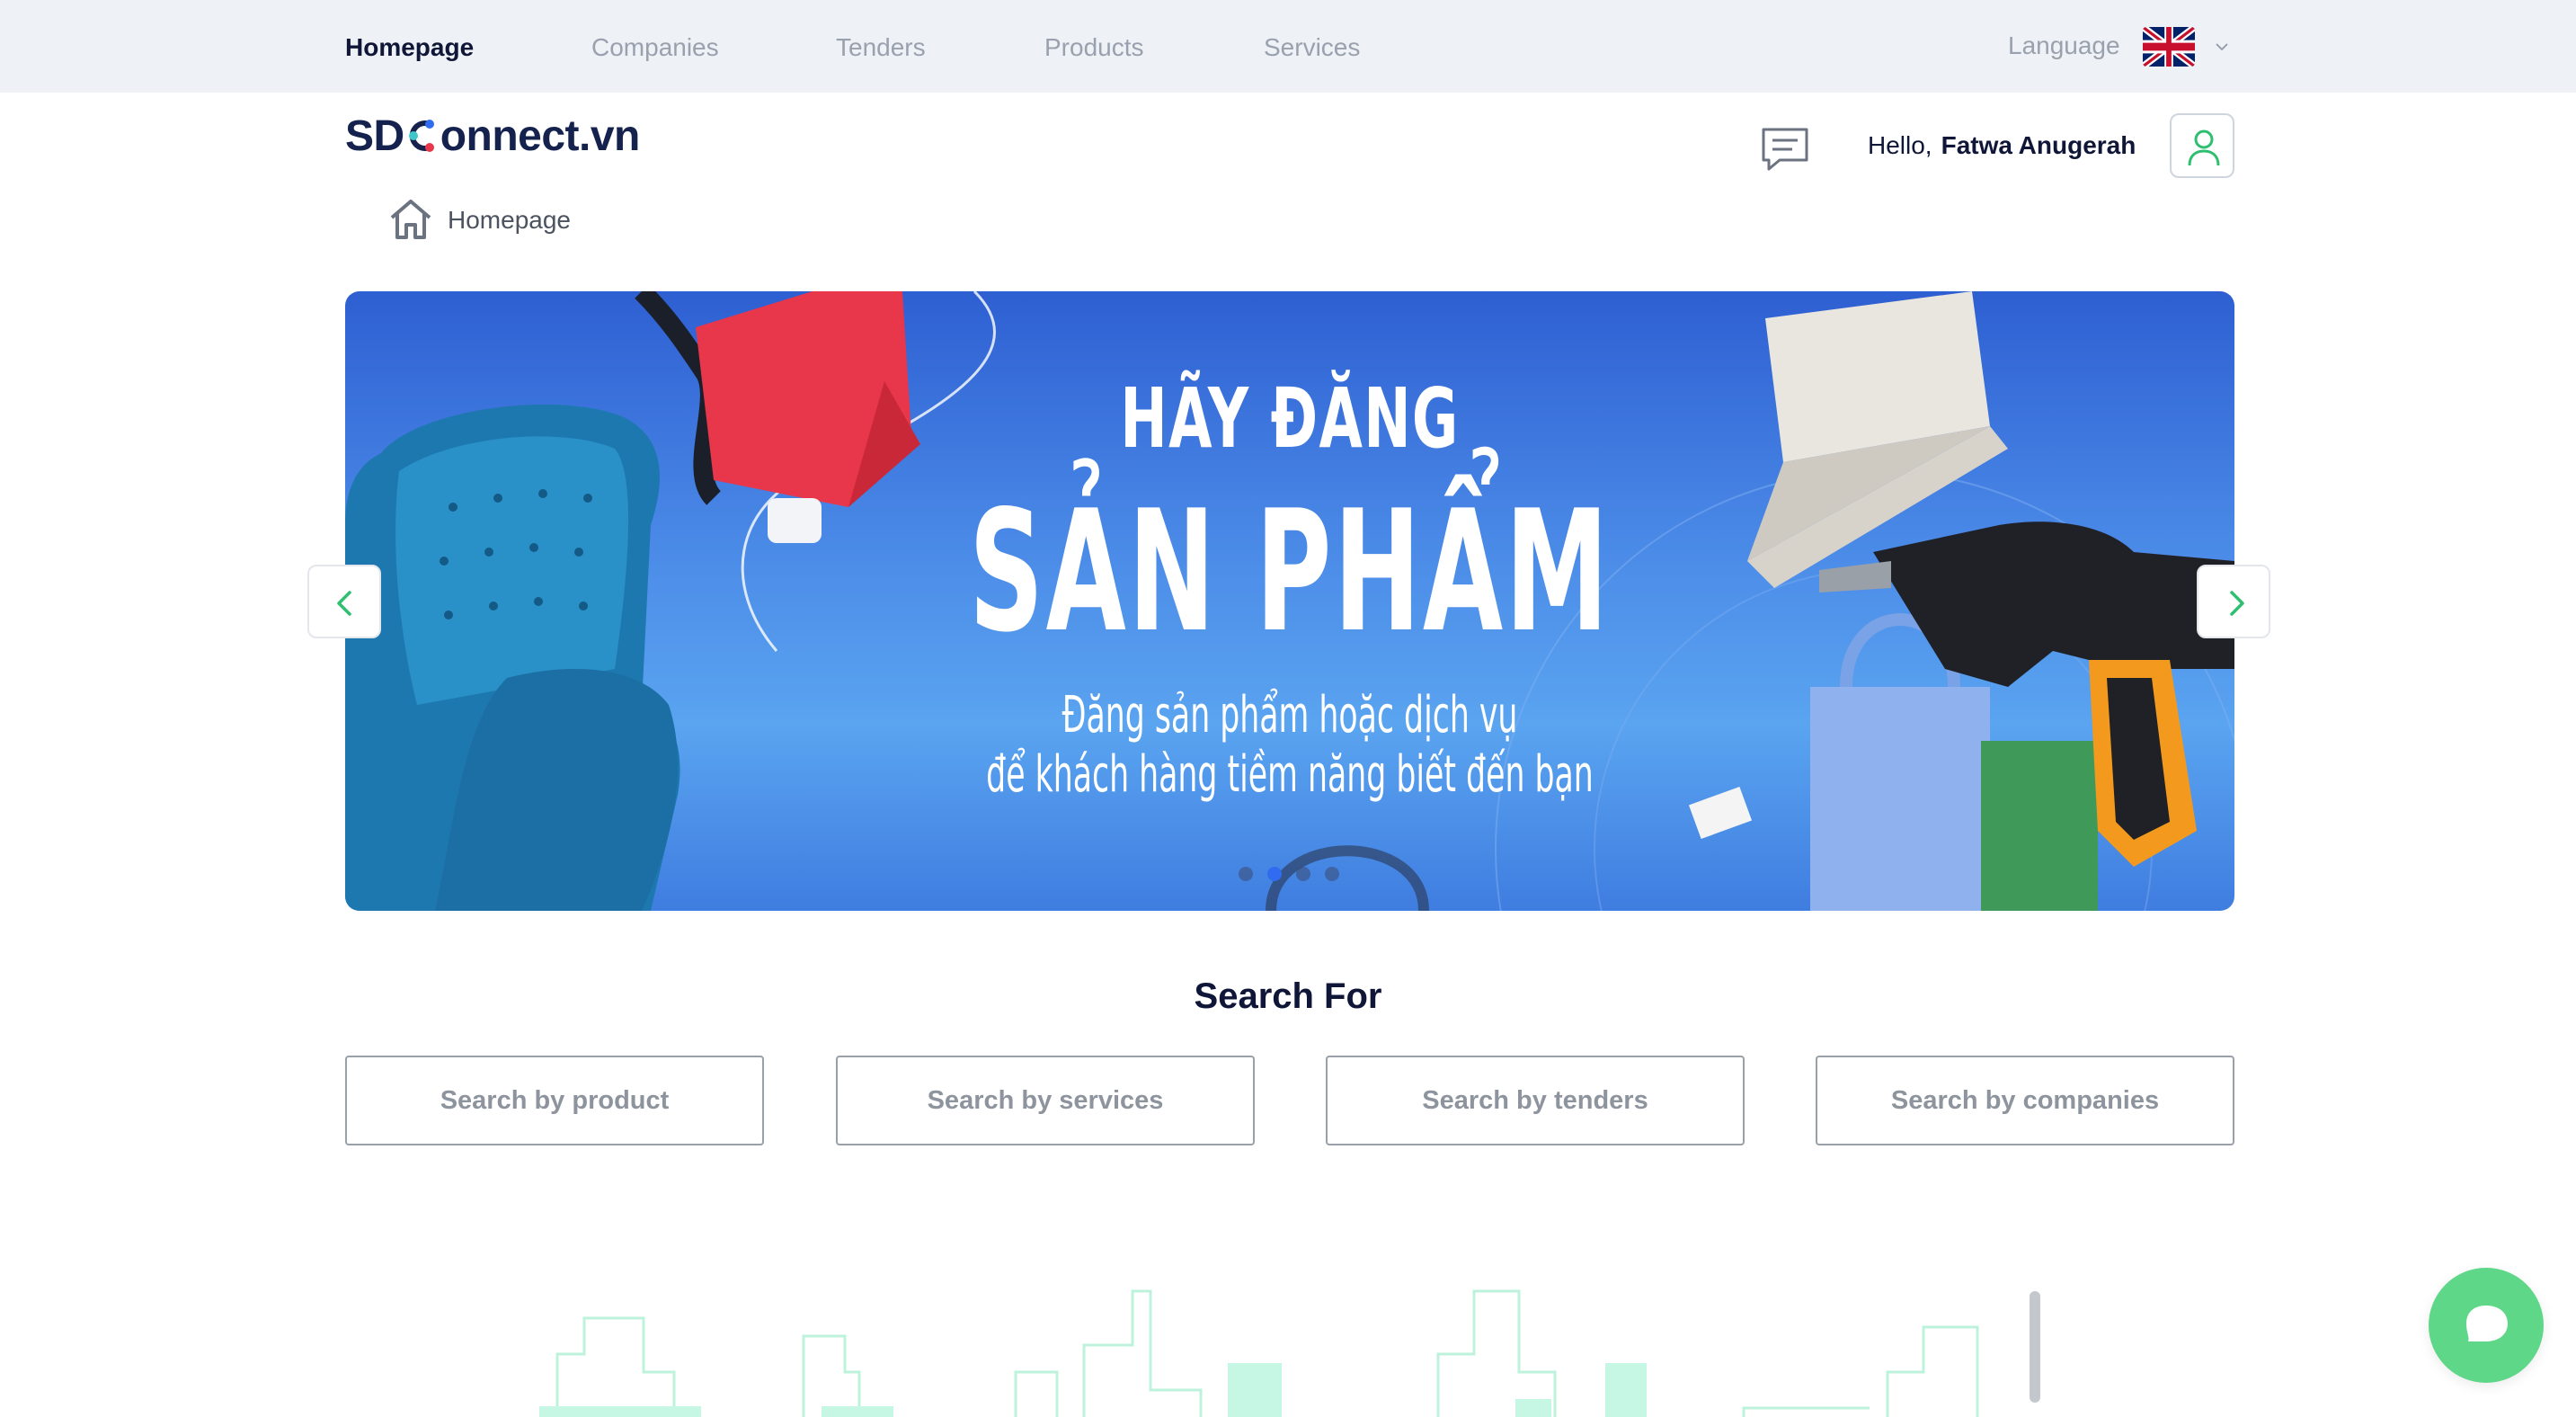 This screenshot has height=1417, width=2576. I want to click on nav-item-tenders: Tenders, so click(881, 48).